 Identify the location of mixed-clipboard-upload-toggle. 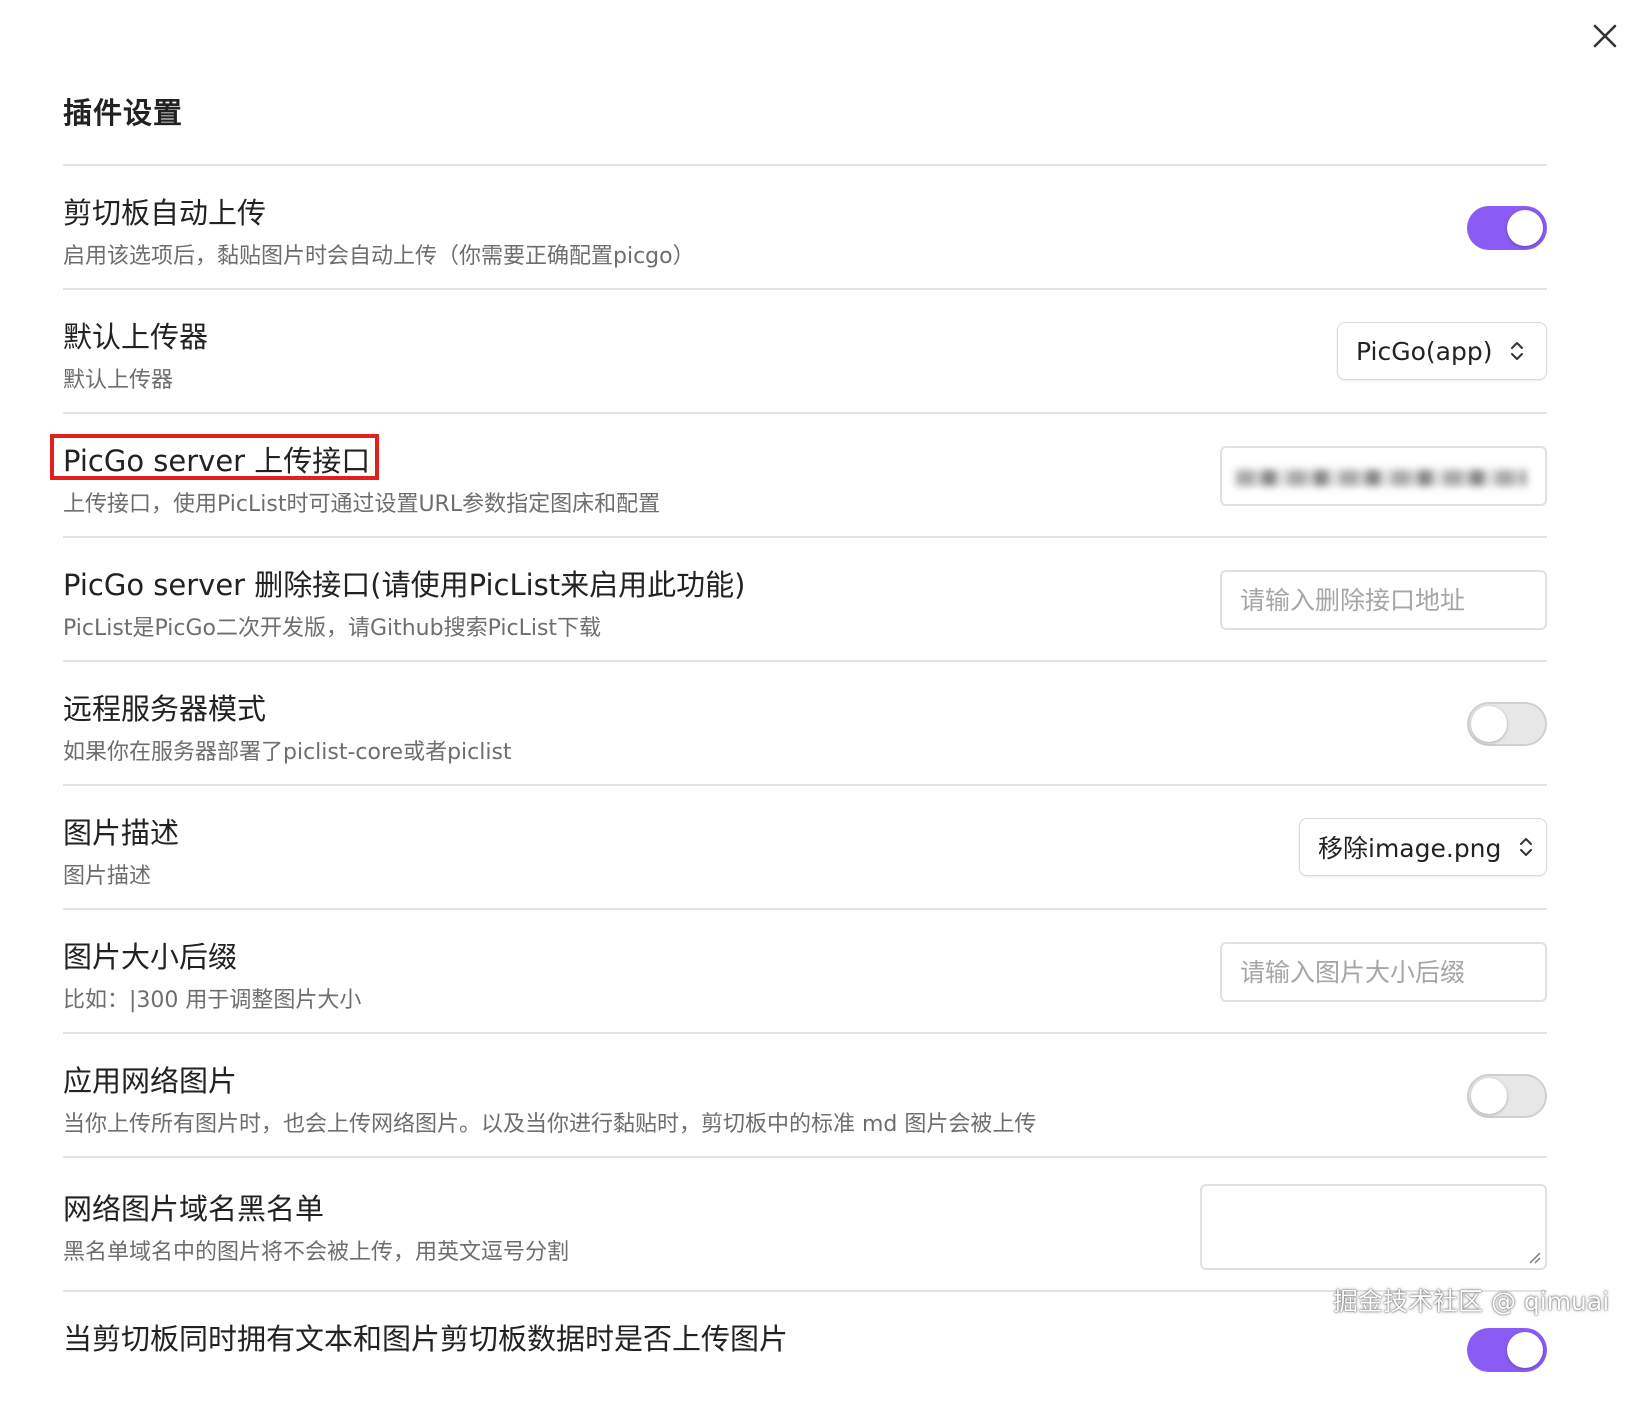
(1507, 1350).